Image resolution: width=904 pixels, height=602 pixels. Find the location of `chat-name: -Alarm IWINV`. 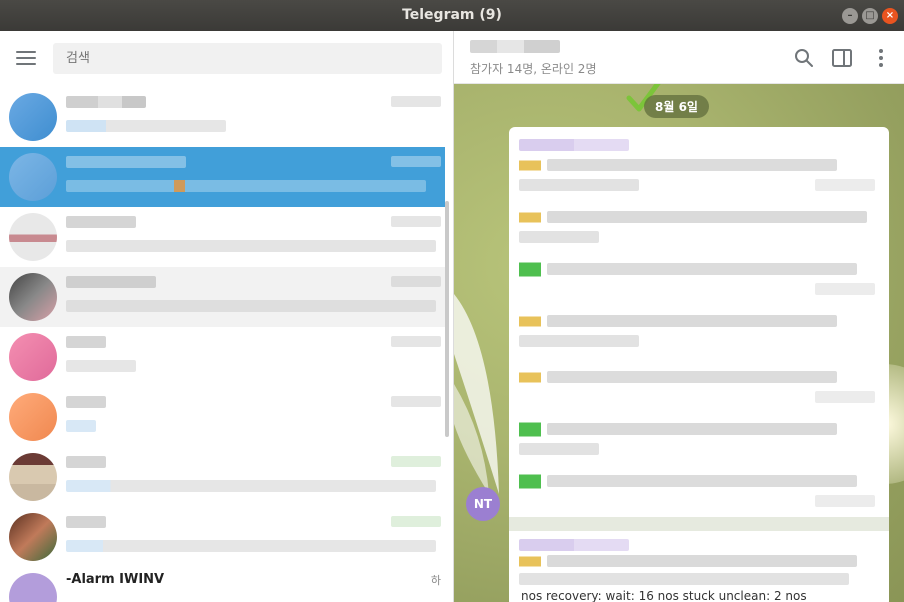

chat-name: -Alarm IWINV is located at coordinates (115, 579).